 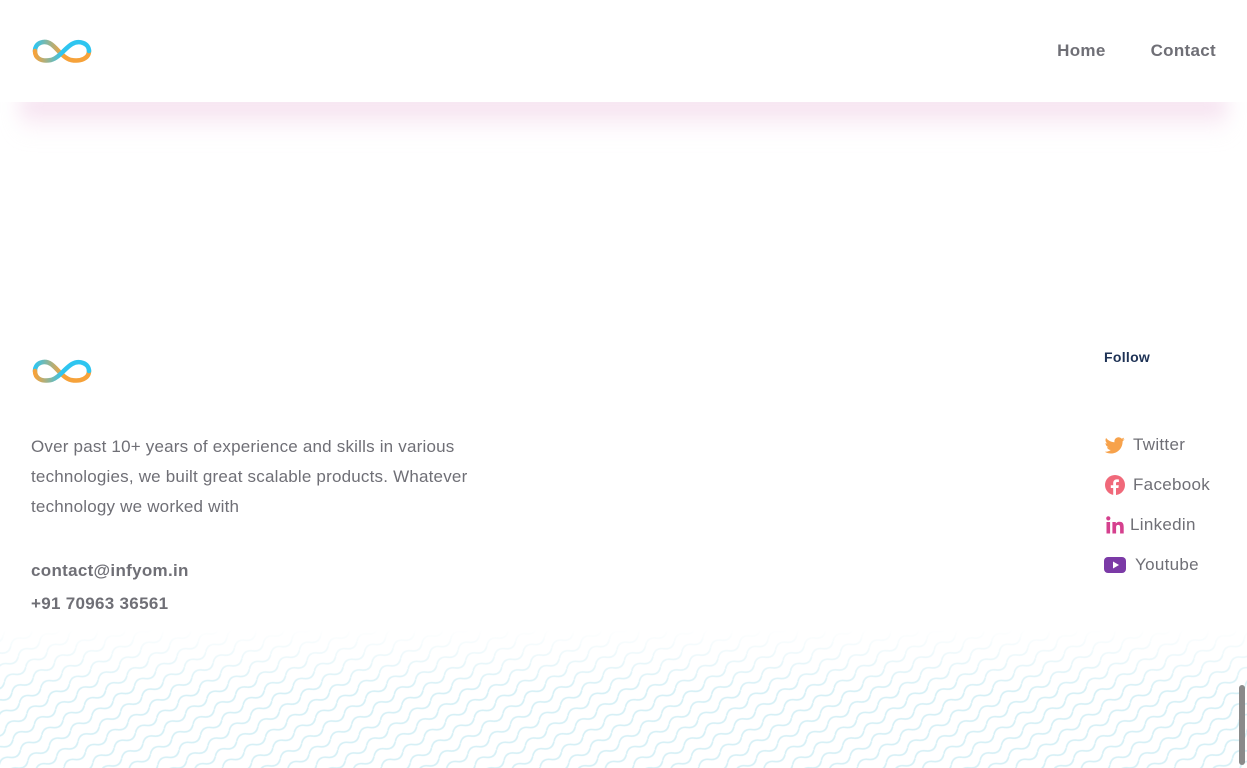 I want to click on header-logo, so click(x=62, y=51).